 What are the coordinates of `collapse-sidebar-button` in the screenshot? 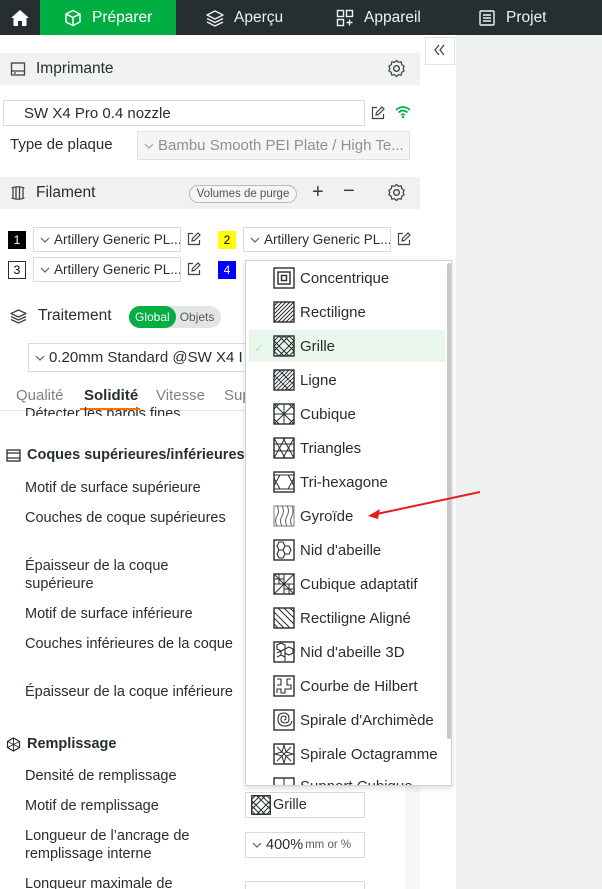 It's located at (440, 51).